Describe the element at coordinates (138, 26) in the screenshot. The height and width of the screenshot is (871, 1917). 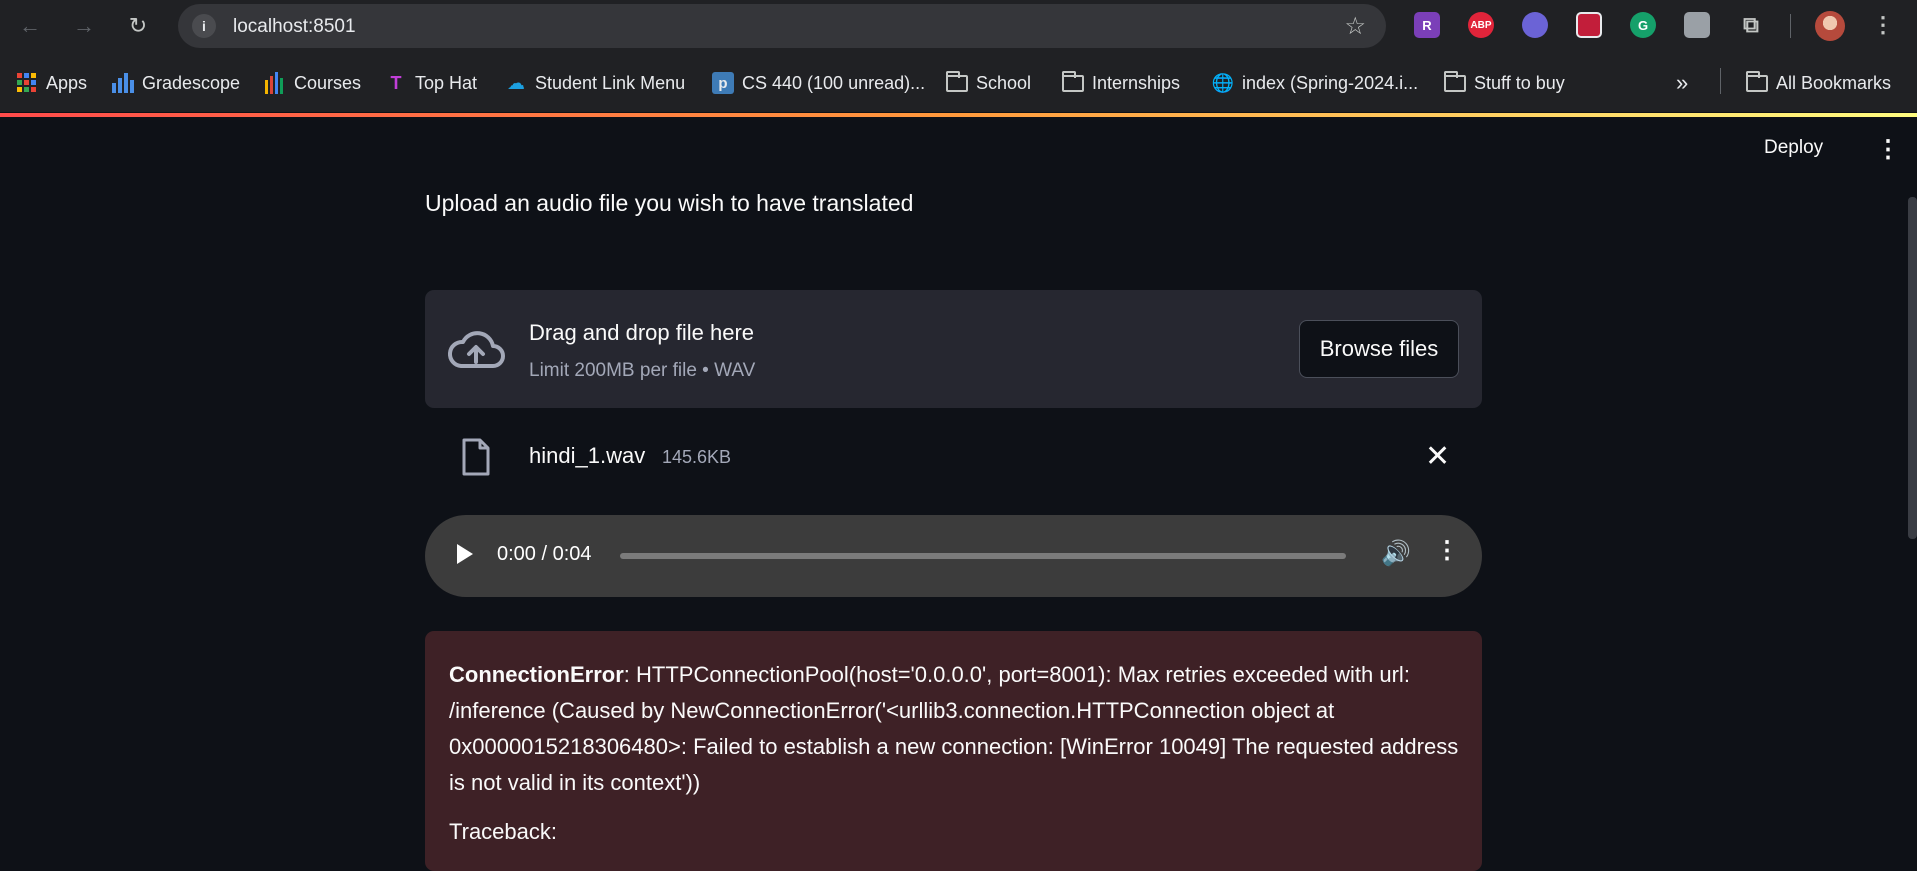
I see `reload-icon: ↻` at that location.